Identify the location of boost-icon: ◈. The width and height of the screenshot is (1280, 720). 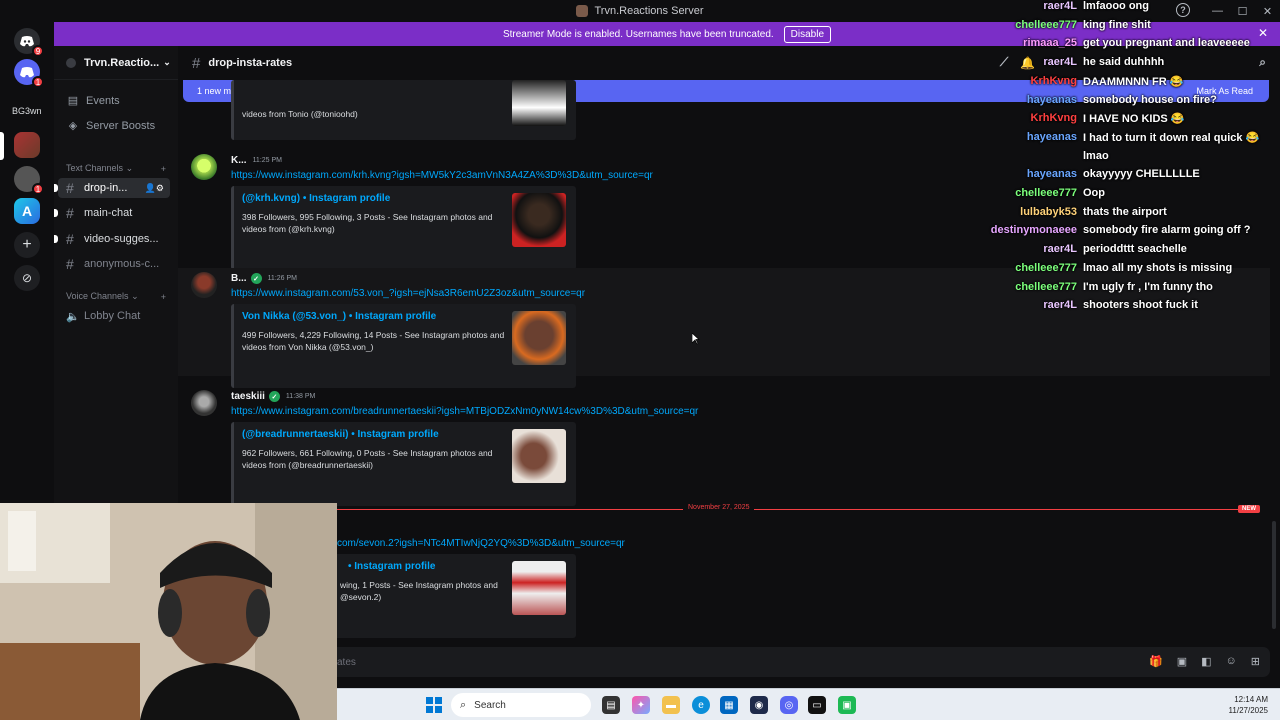
(73, 126).